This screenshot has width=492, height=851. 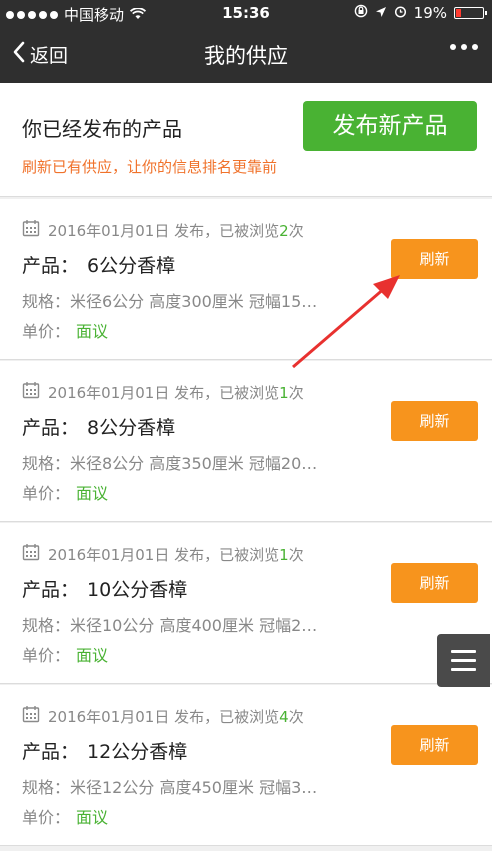 What do you see at coordinates (361, 13) in the screenshot?
I see `rotation-lock-icon` at bounding box center [361, 13].